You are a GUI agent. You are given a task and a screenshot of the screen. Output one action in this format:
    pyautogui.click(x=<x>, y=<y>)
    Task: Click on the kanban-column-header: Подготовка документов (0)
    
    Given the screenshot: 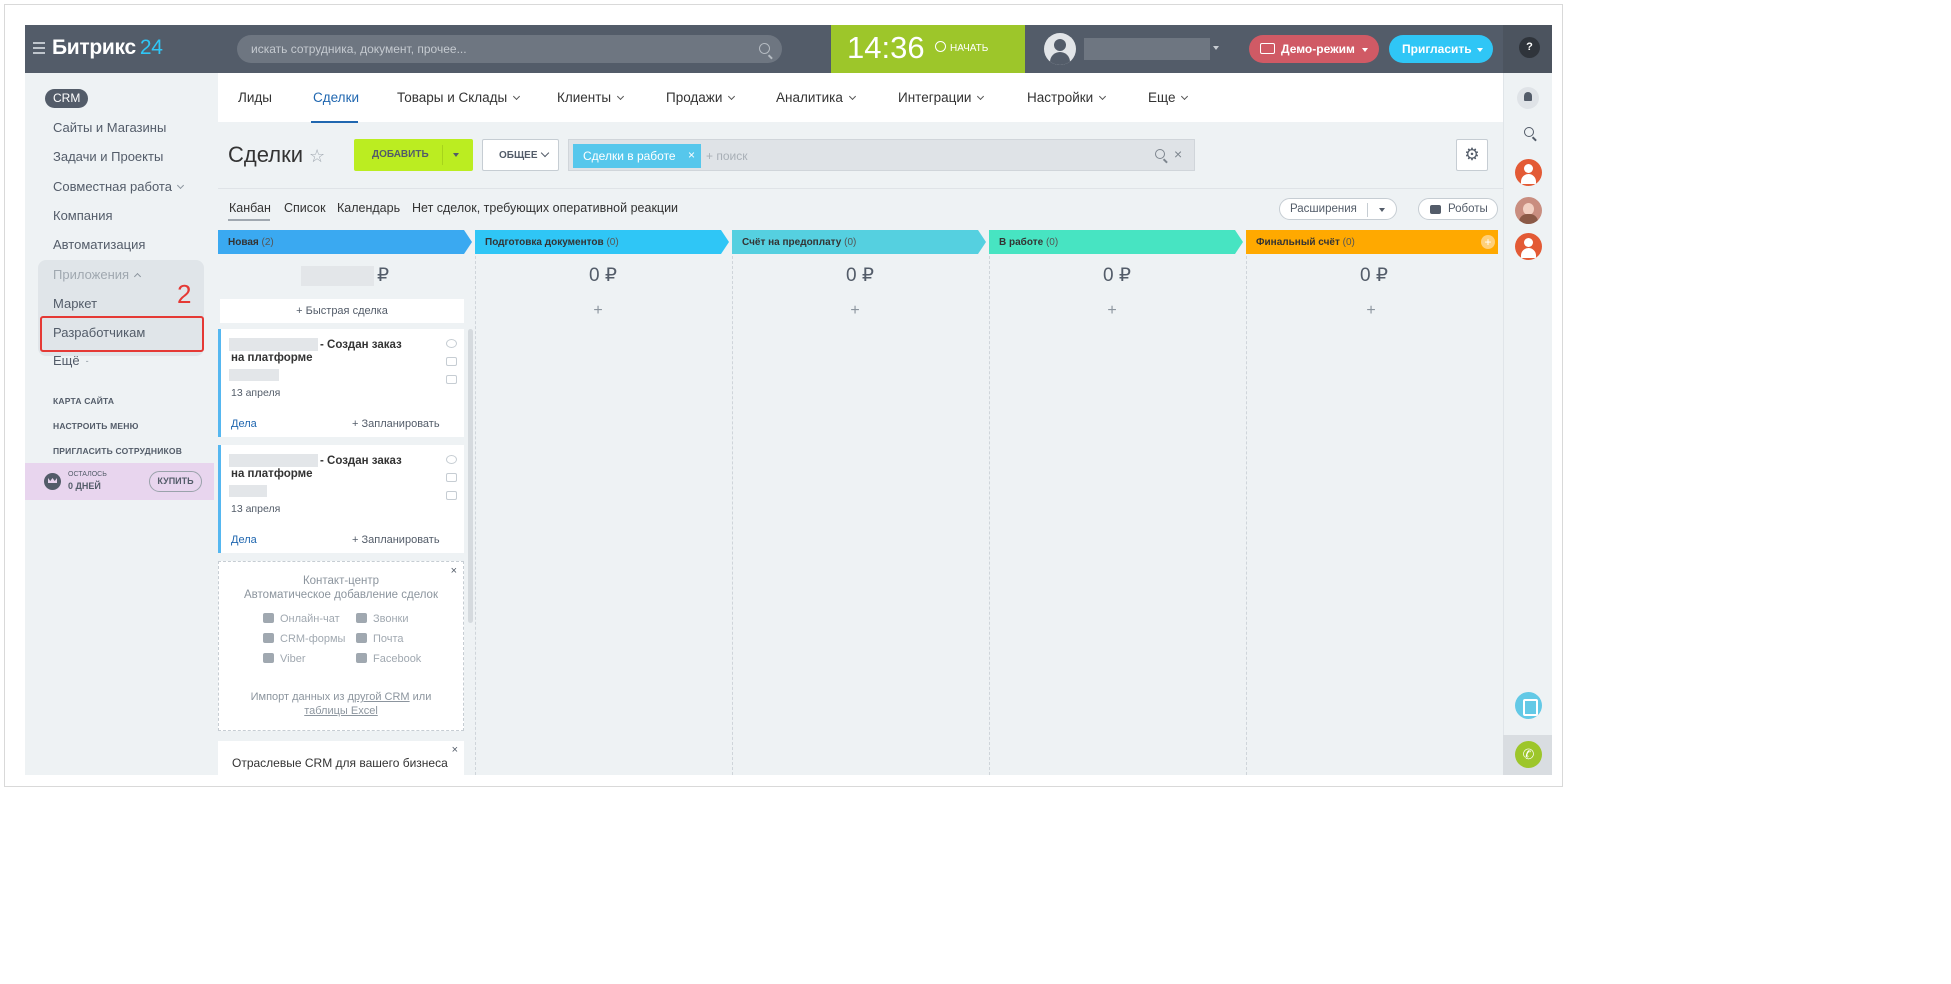 What is the action you would take?
    pyautogui.click(x=602, y=242)
    